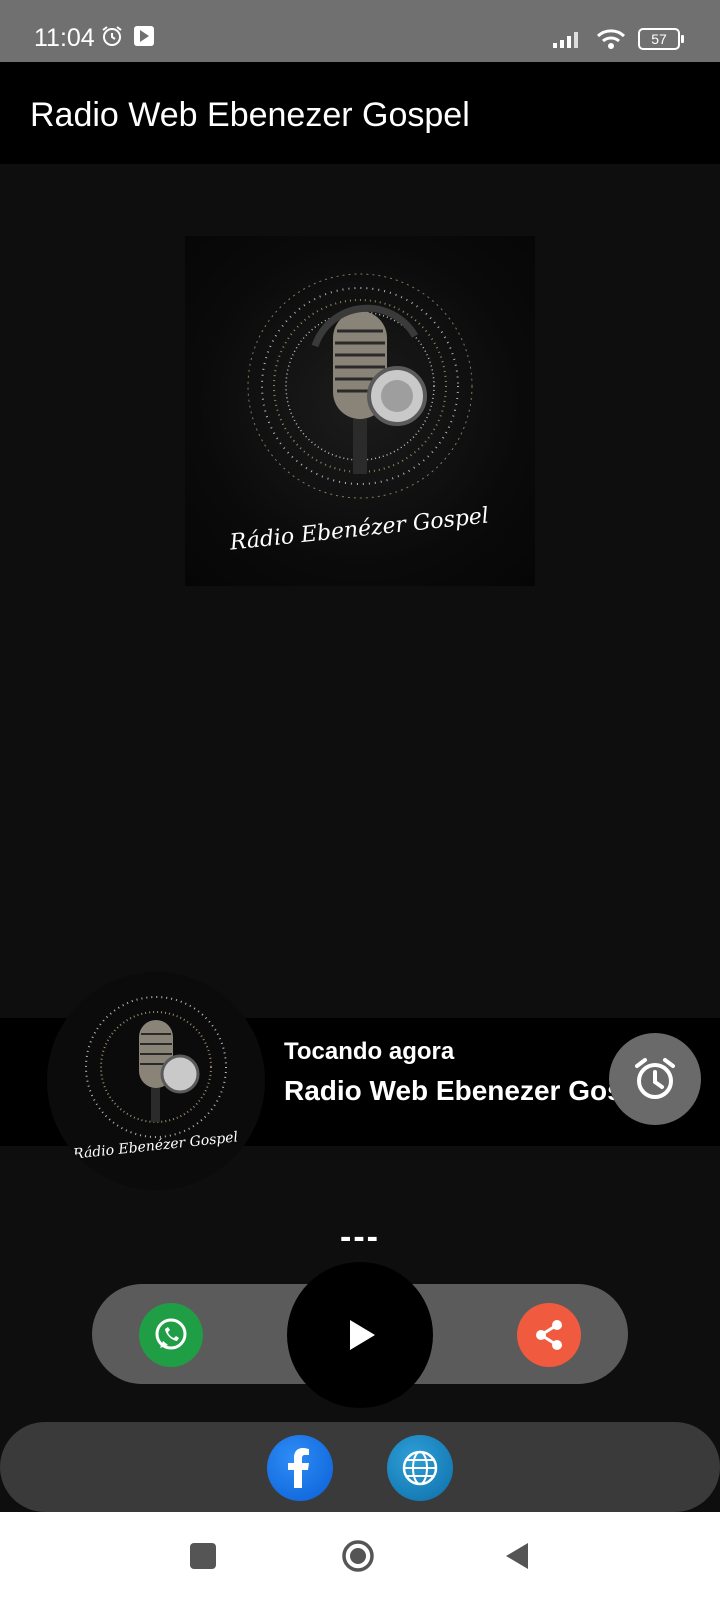  I want to click on globe-icon, so click(420, 1468).